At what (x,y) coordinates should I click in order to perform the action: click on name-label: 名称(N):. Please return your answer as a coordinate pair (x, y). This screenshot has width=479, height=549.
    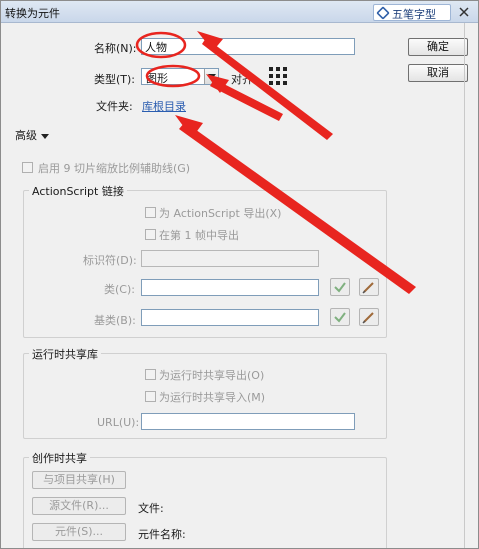
    Looking at the image, I should click on (115, 48).